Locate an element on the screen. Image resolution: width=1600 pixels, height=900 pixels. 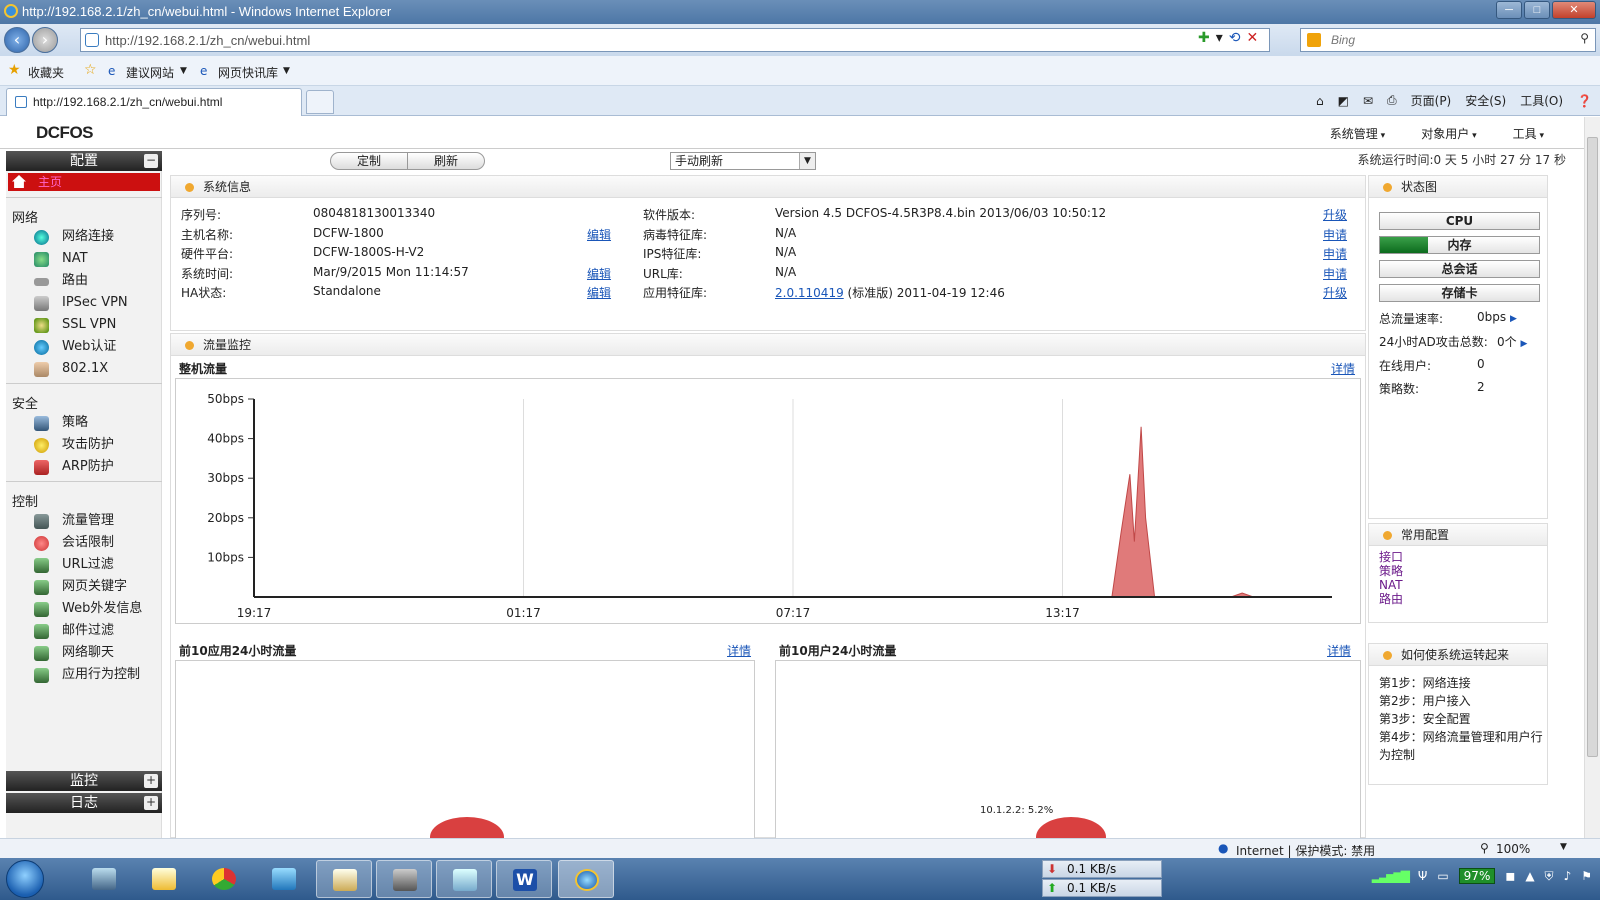
suggested-sites-link: 建议网站 is located at coordinates (150, 72).